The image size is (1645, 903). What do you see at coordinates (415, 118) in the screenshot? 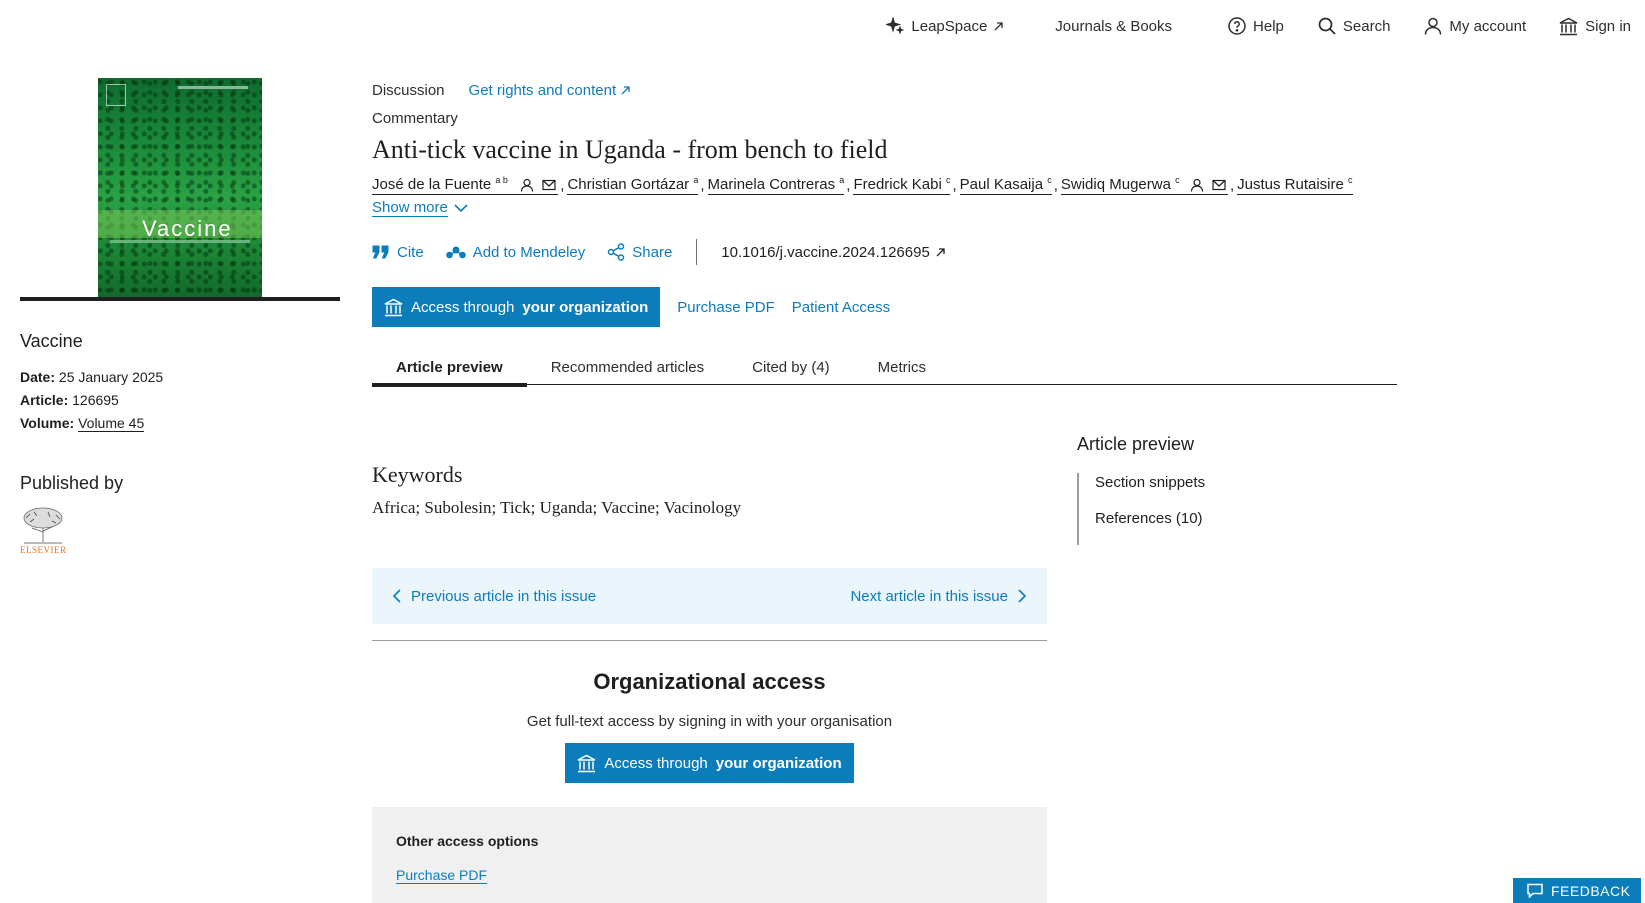
I see `article-subtype: Commentary` at bounding box center [415, 118].